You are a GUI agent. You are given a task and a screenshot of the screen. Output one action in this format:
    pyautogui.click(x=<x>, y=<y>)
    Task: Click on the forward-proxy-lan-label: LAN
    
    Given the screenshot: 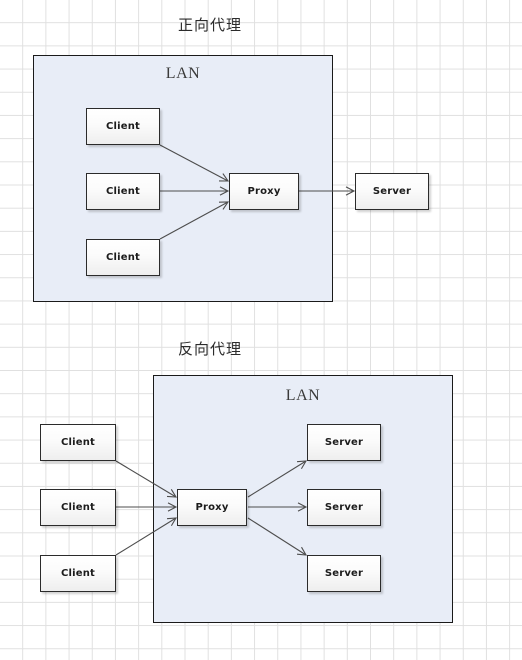 What is the action you would take?
    pyautogui.click(x=183, y=73)
    